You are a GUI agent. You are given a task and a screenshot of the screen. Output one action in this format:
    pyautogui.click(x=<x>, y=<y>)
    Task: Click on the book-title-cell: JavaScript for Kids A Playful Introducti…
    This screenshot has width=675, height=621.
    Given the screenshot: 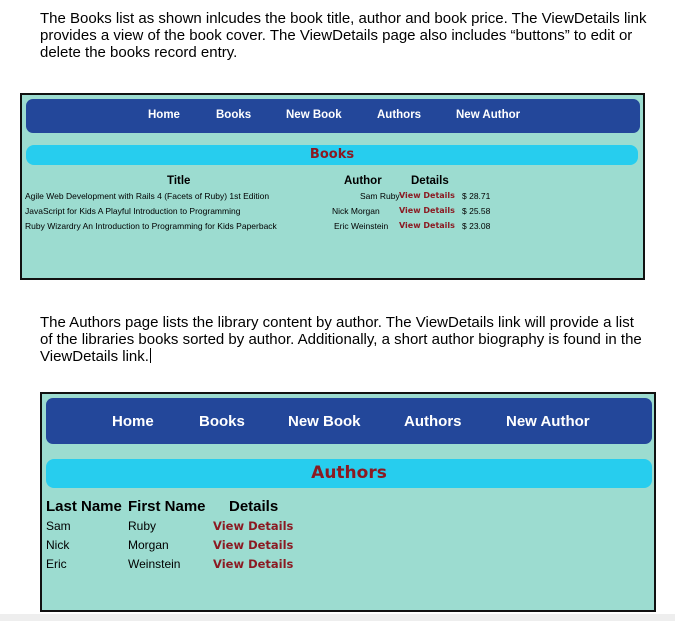 What is the action you would take?
    pyautogui.click(x=133, y=211)
    